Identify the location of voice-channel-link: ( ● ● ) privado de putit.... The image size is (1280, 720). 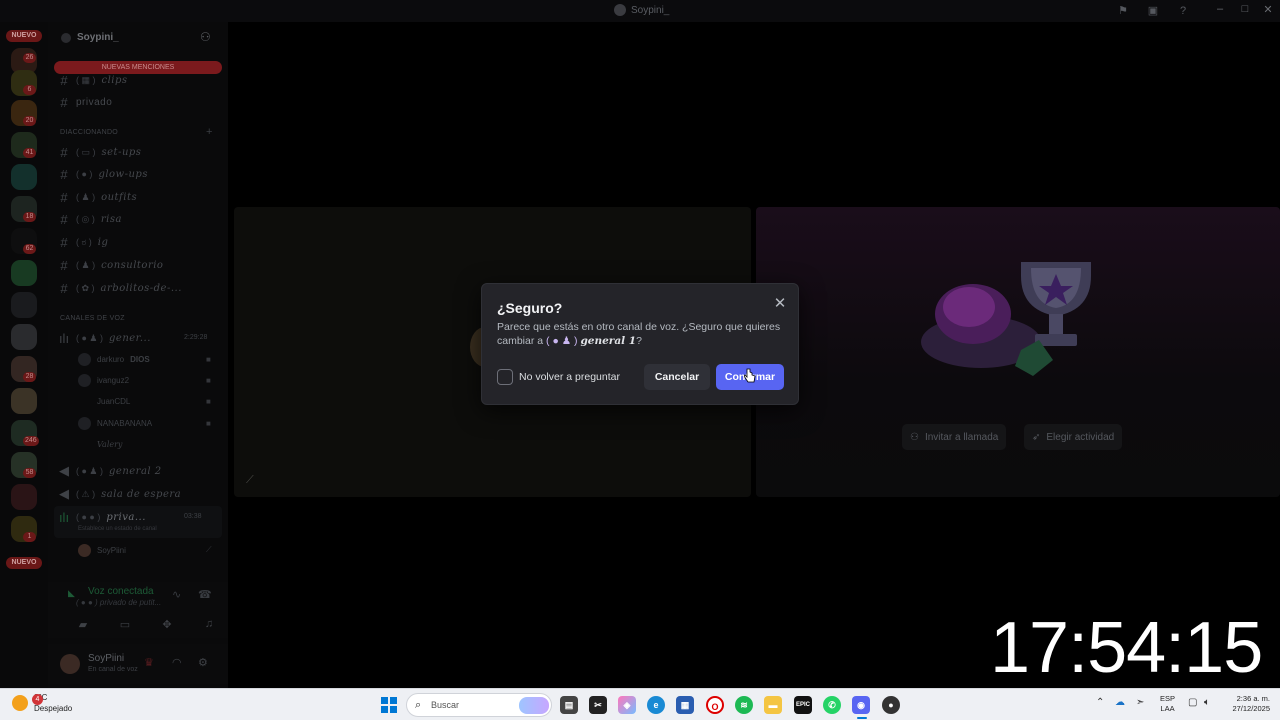
(118, 602).